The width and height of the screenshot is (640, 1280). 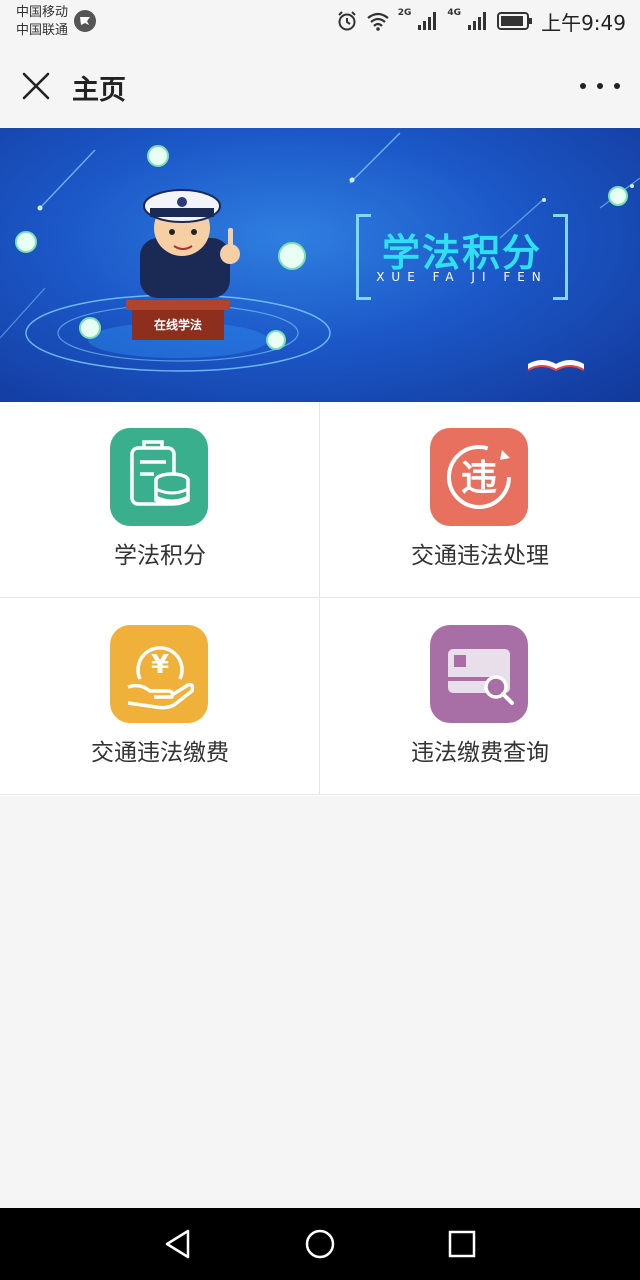 What do you see at coordinates (177, 325) in the screenshot?
I see `podium-label: 在线学法` at bounding box center [177, 325].